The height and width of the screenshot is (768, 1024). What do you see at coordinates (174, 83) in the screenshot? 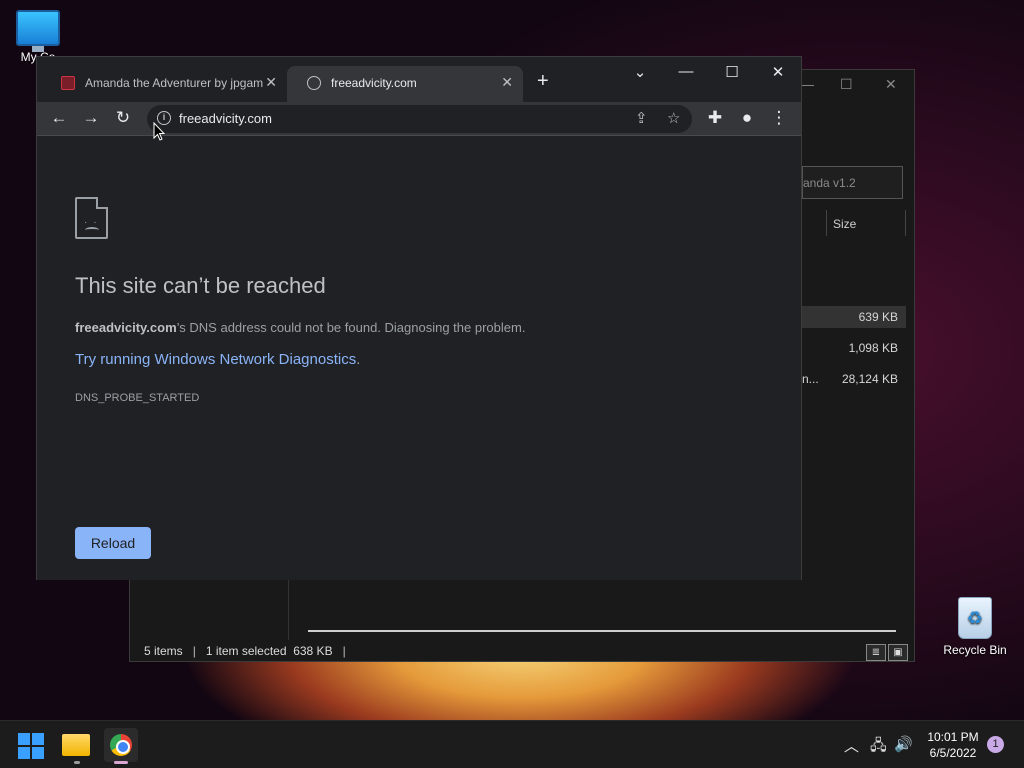
I see `tab-title: Amanda the Adventurer by jpgam` at bounding box center [174, 83].